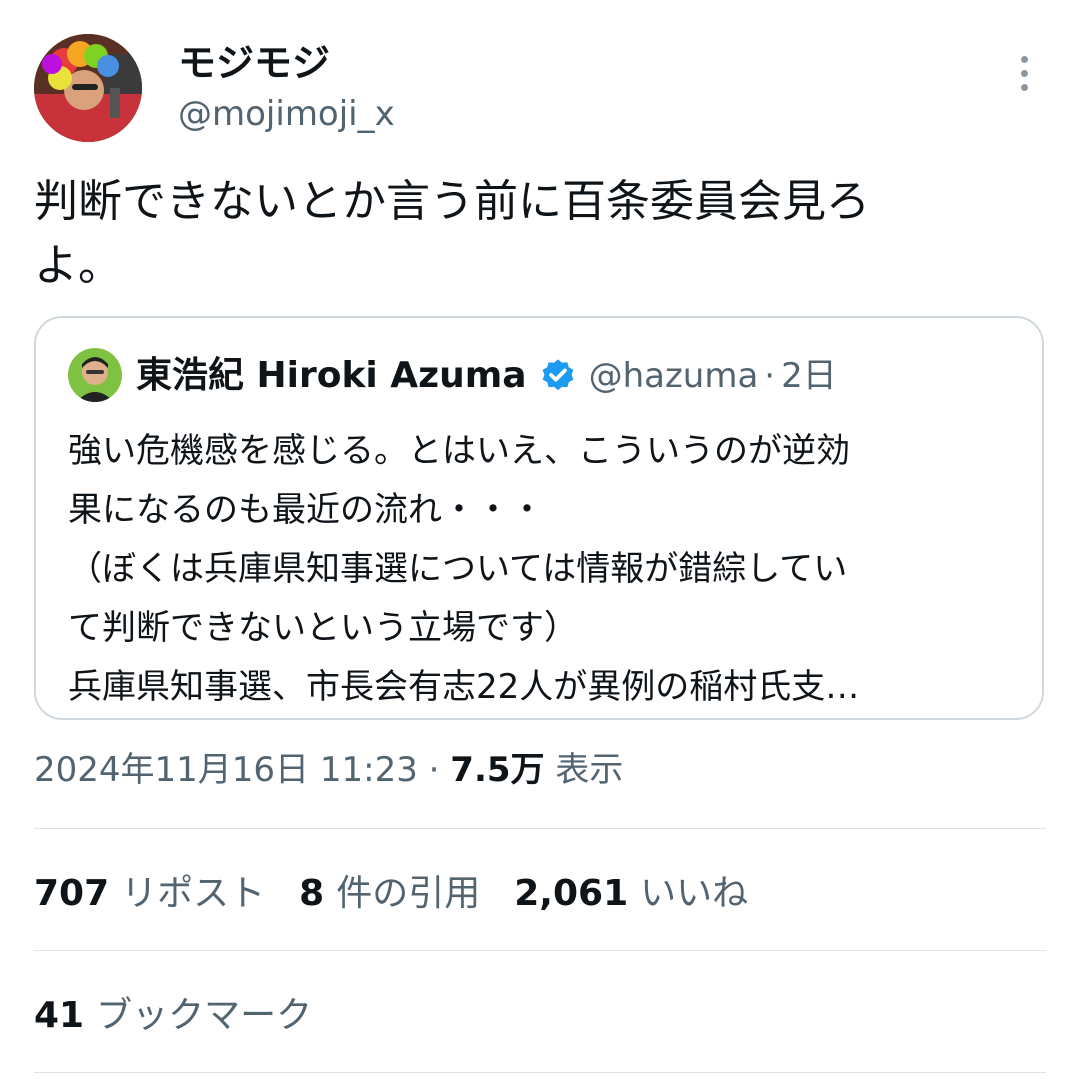 This screenshot has width=1080, height=1079. I want to click on repost-label: リポスト, so click(193, 893).